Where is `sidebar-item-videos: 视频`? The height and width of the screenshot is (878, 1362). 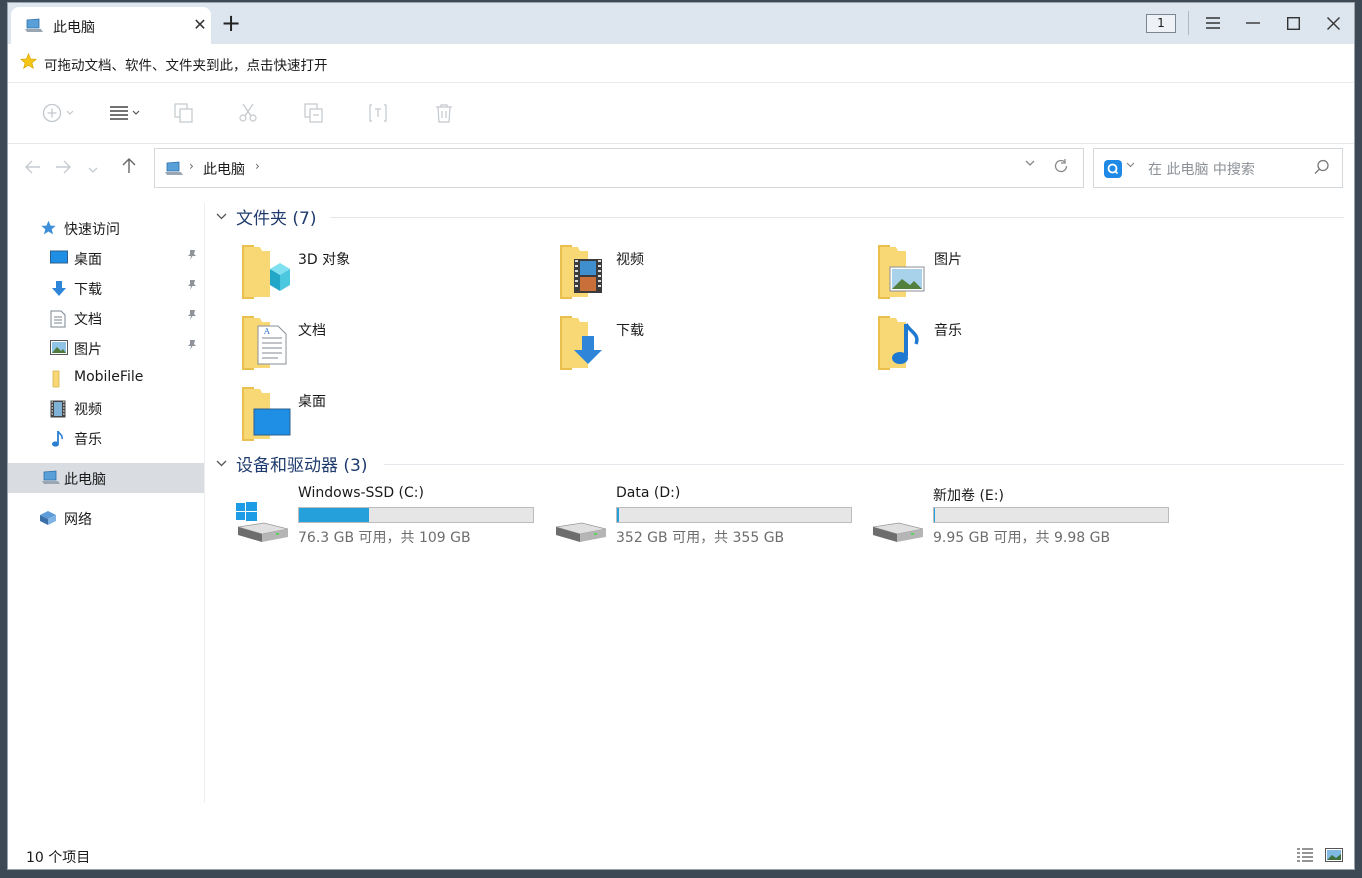 sidebar-item-videos: 视频 is located at coordinates (106, 408).